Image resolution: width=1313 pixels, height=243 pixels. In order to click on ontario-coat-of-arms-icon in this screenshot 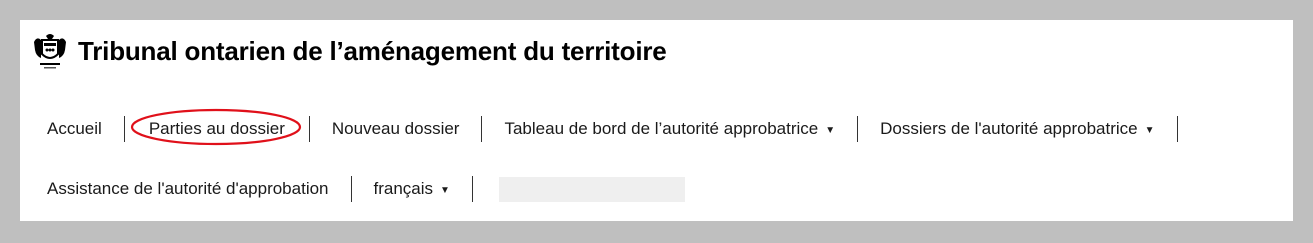, I will do `click(50, 51)`.